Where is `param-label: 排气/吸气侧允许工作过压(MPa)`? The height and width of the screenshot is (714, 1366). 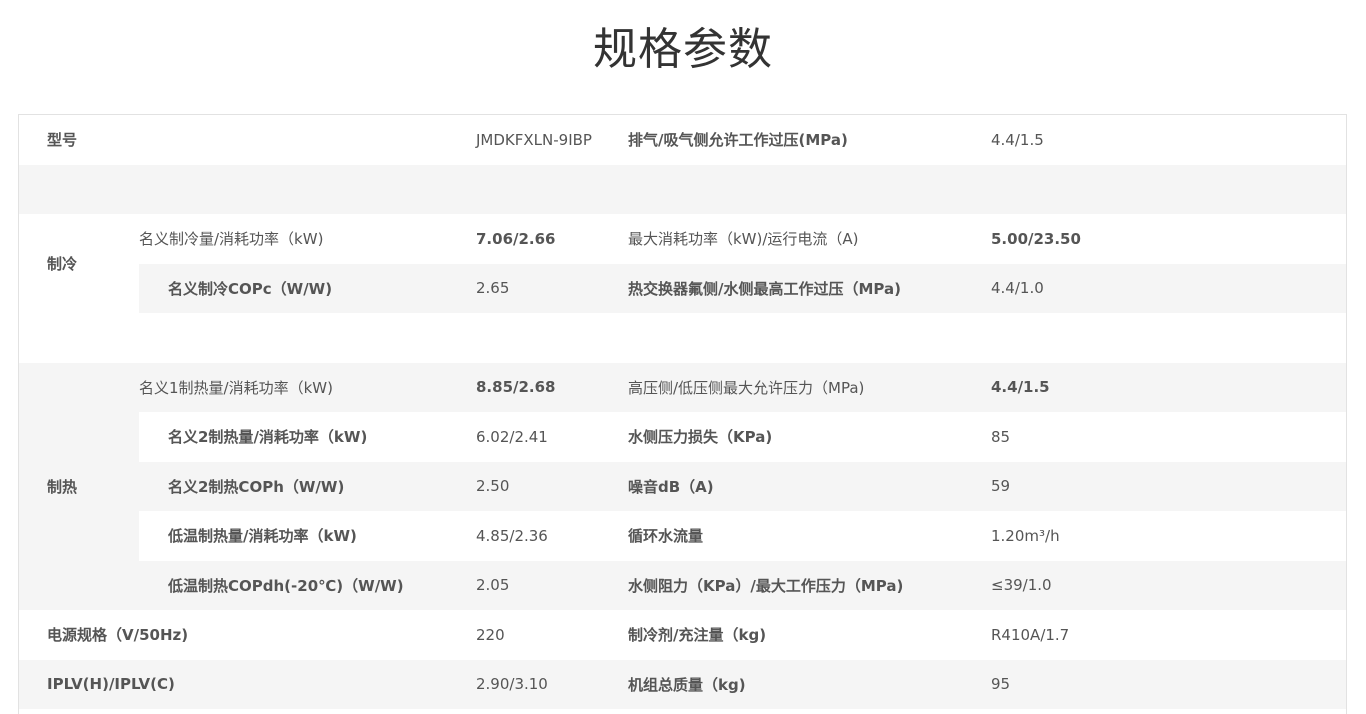
param-label: 排气/吸气侧允许工作过压(MPa) is located at coordinates (738, 140).